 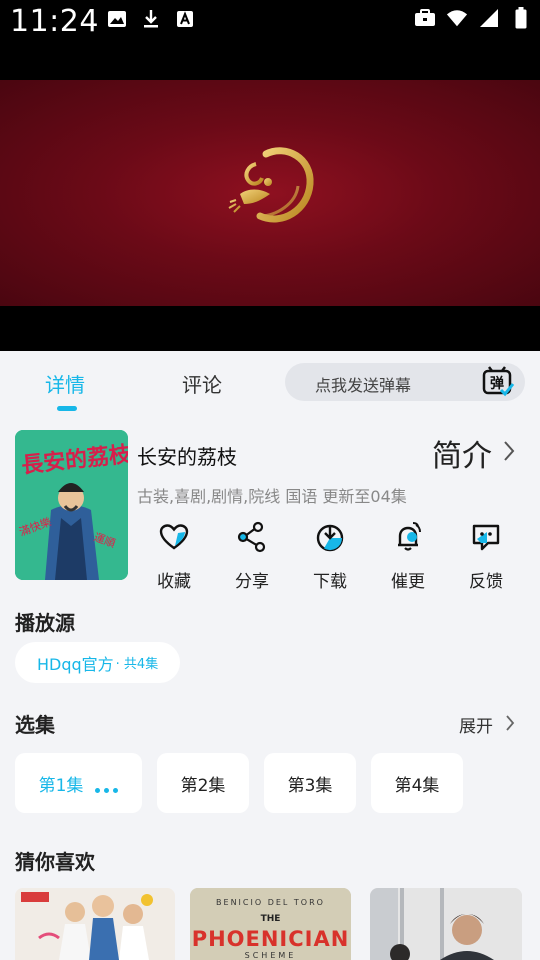 I want to click on signal-icon, so click(x=489, y=18).